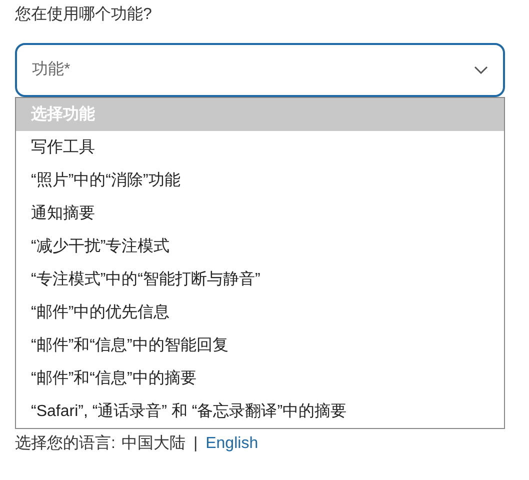 This screenshot has height=480, width=529. Describe the element at coordinates (83, 14) in the screenshot. I see `question-text: 您在使用哪个功能?` at that location.